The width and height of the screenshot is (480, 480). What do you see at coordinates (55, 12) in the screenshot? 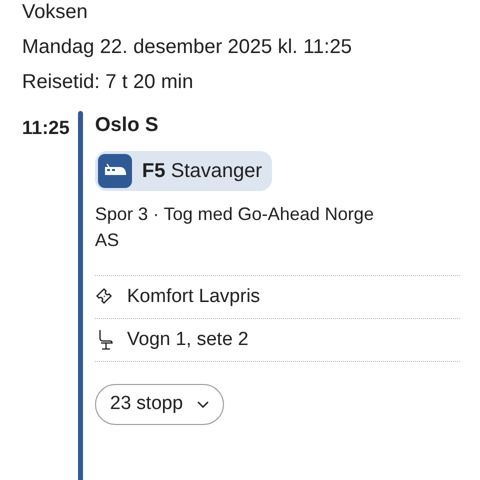
I see `passenger-type: Voksen` at bounding box center [55, 12].